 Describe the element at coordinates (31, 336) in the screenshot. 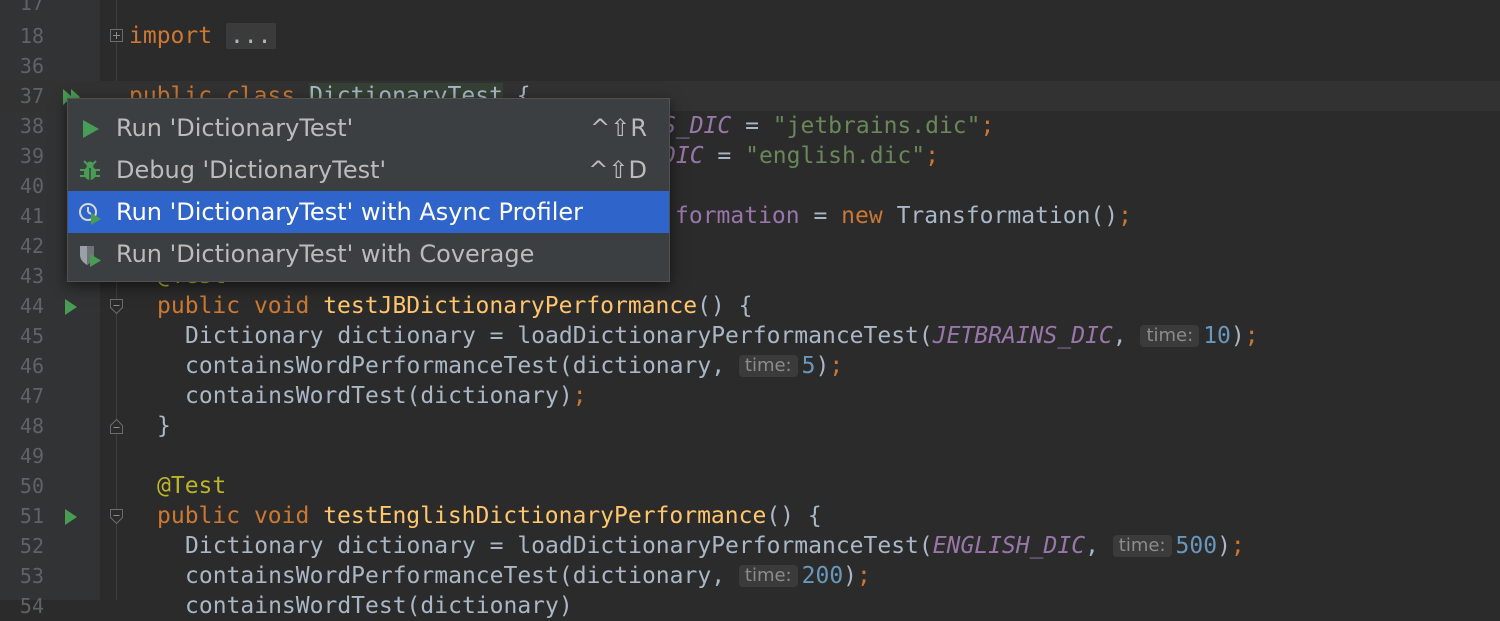

I see `line-number: 45` at that location.